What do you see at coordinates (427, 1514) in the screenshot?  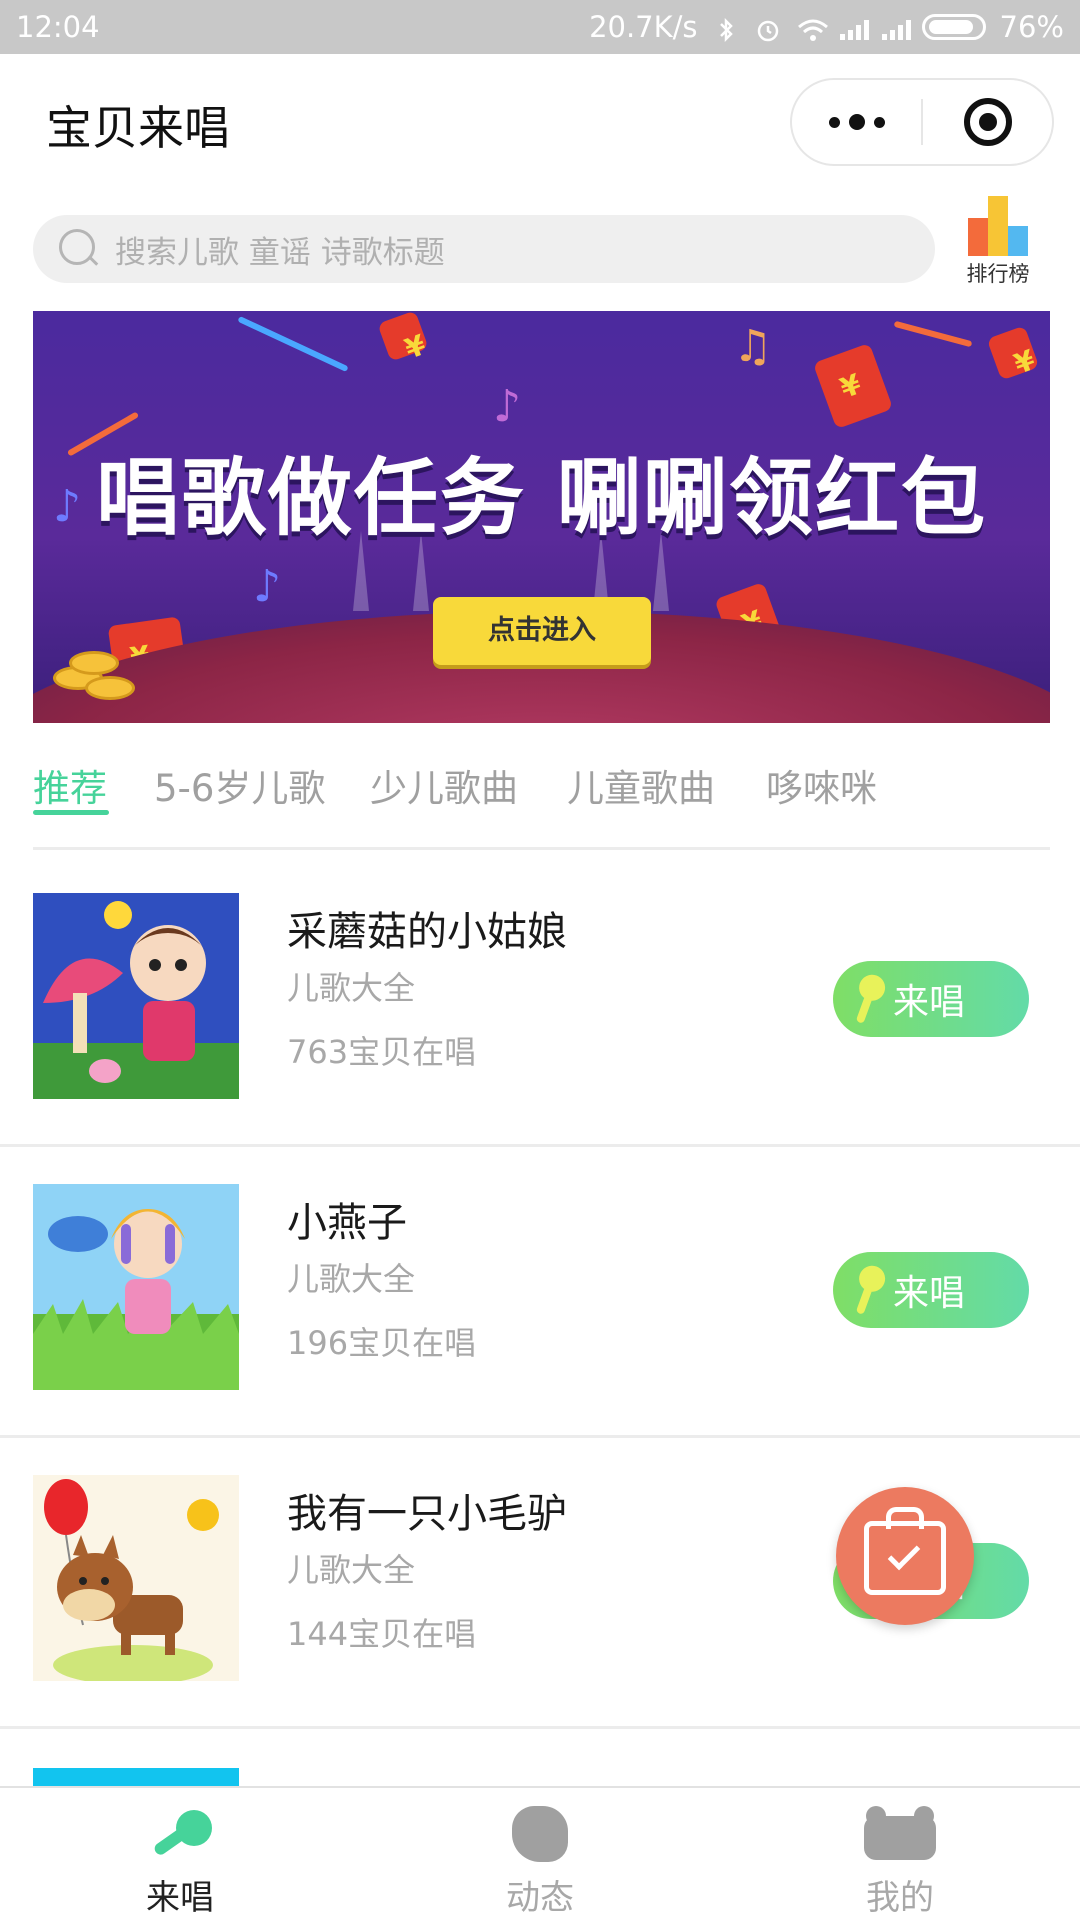 I see `song-title: 我有一只小毛驴` at bounding box center [427, 1514].